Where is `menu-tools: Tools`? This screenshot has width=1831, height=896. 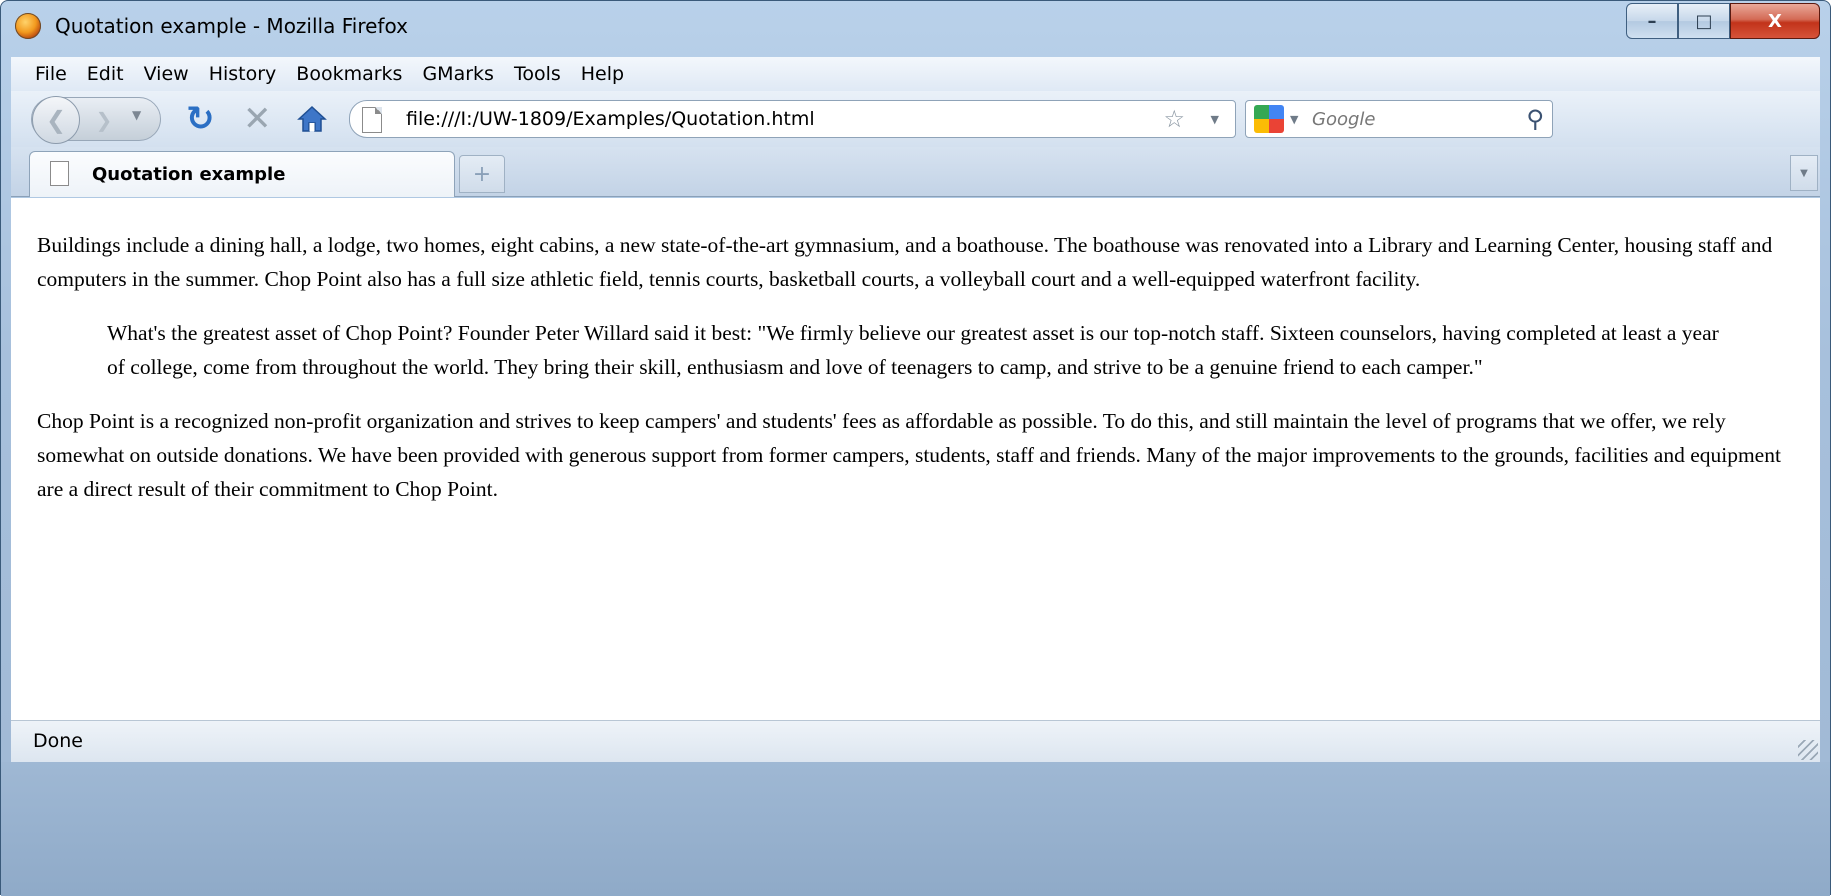
menu-tools: Tools is located at coordinates (537, 74).